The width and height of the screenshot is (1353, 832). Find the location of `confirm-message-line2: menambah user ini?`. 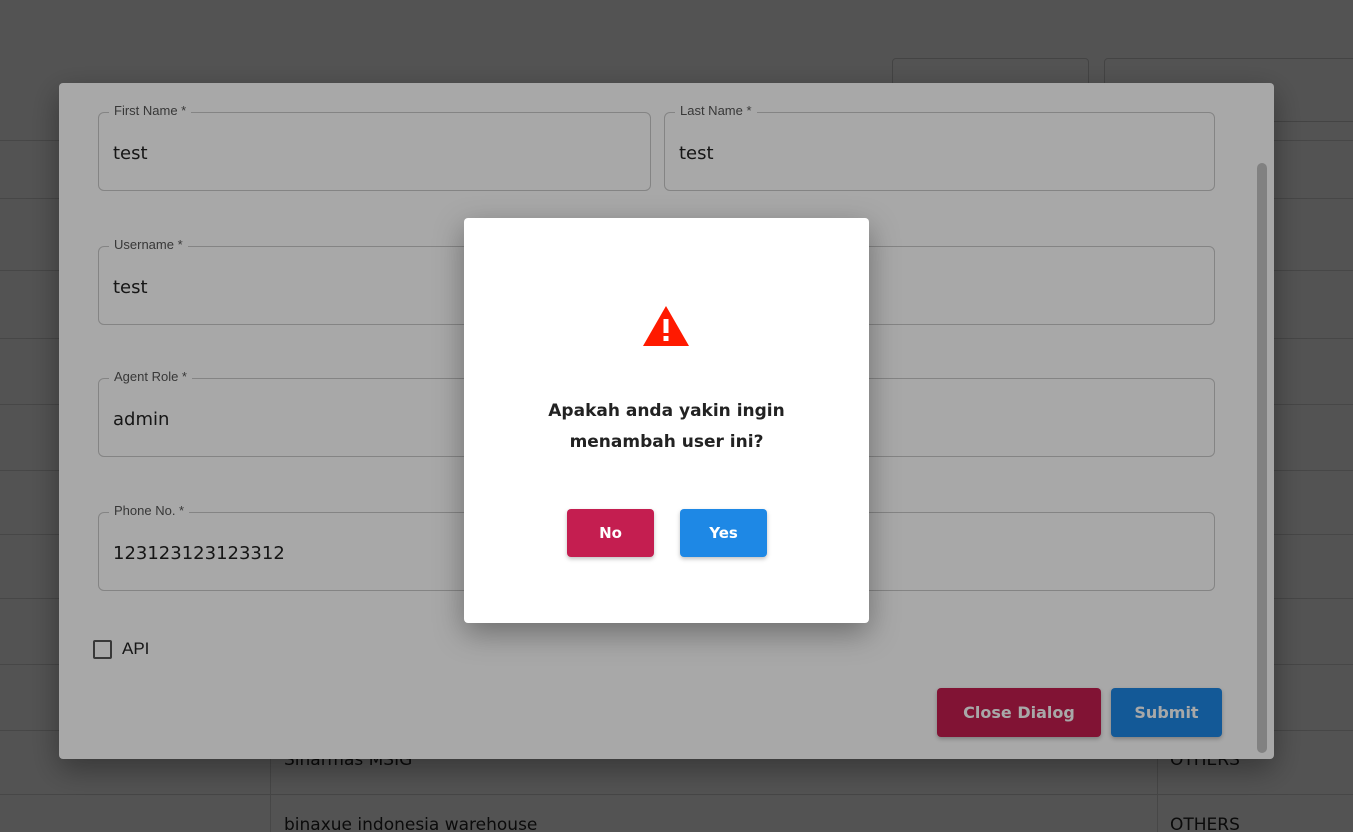

confirm-message-line2: menambah user ini? is located at coordinates (666, 442).